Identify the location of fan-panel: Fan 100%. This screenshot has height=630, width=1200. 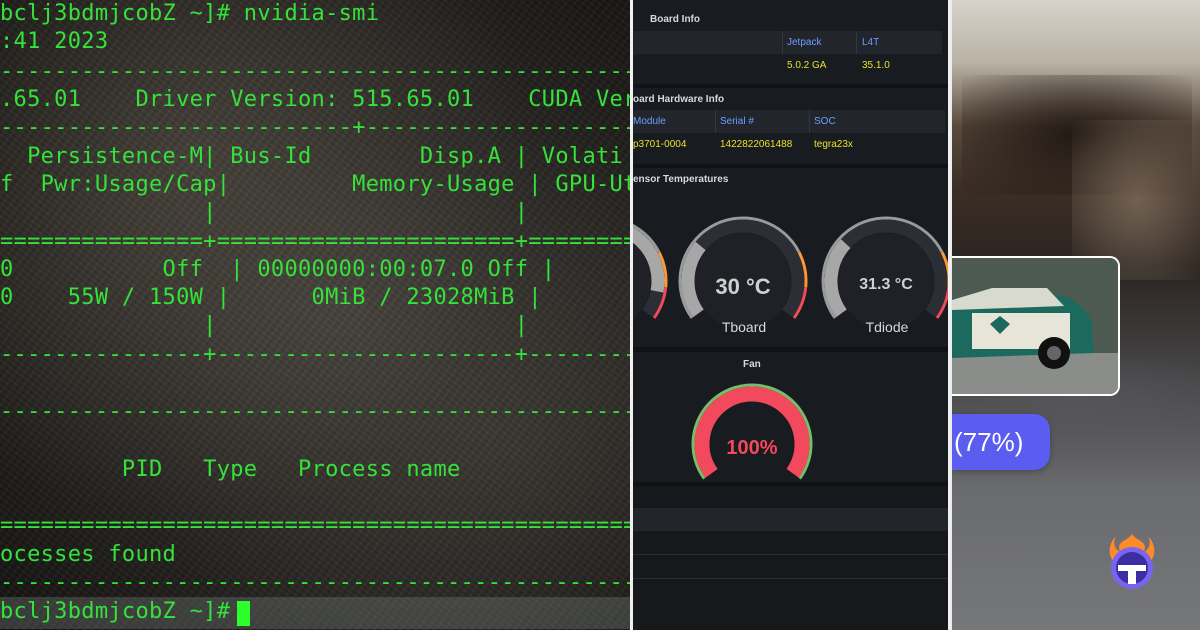
(790, 417).